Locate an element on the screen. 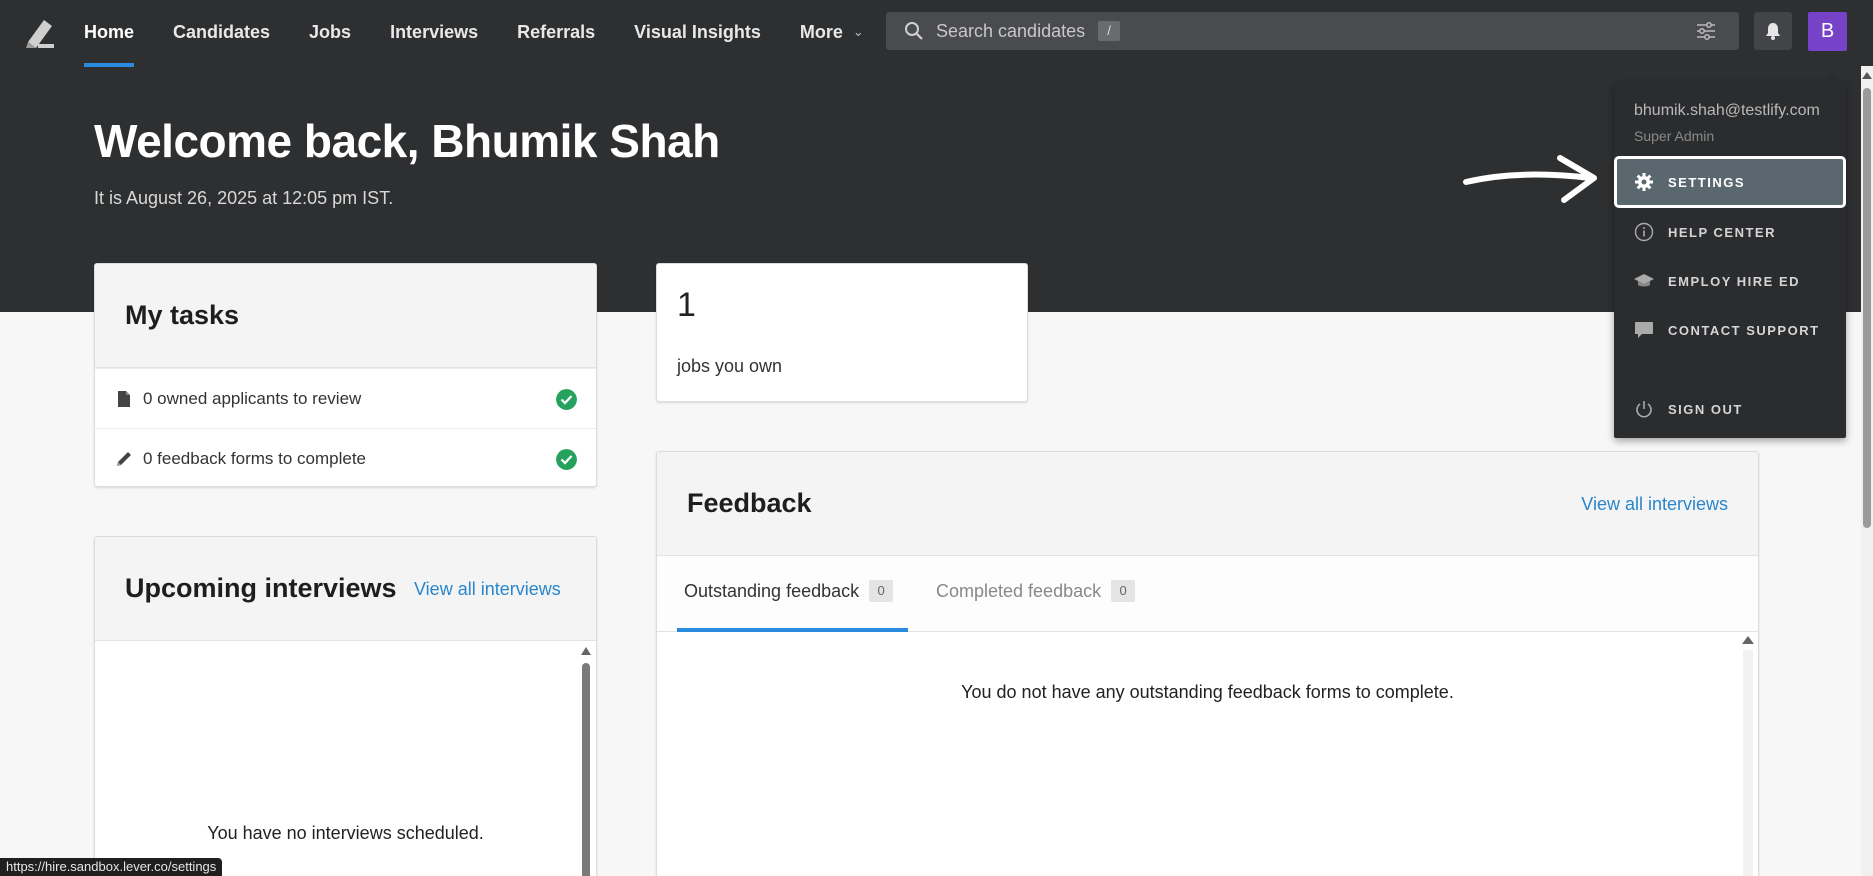 The height and width of the screenshot is (876, 1873). my-tasks-header: My tasks is located at coordinates (345, 316).